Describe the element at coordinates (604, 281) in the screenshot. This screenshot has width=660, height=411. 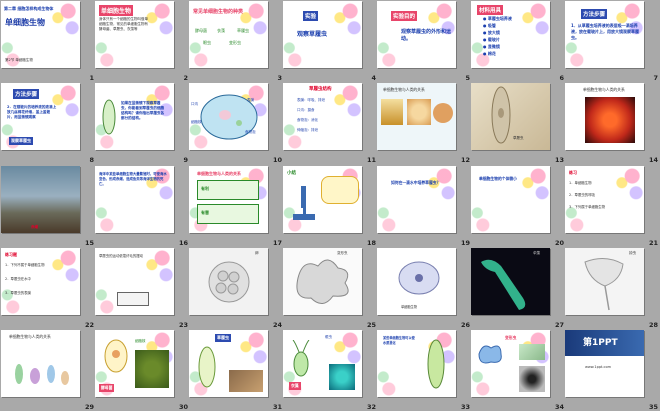
I see `slide-28: 钟虫` at that location.